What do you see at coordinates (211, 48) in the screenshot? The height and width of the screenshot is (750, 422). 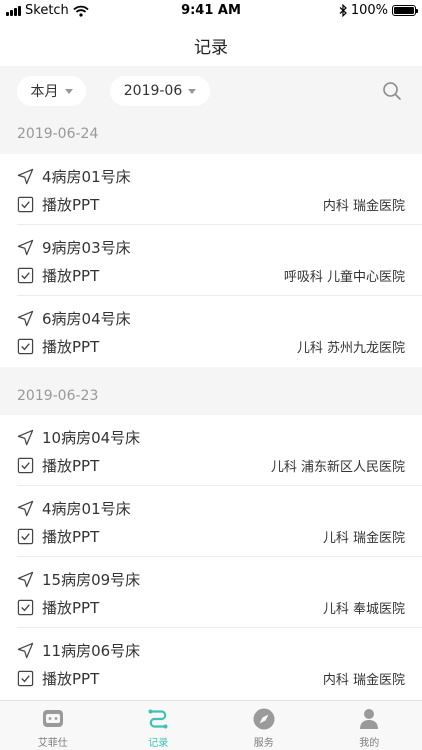 I see `page-title: 记录` at bounding box center [211, 48].